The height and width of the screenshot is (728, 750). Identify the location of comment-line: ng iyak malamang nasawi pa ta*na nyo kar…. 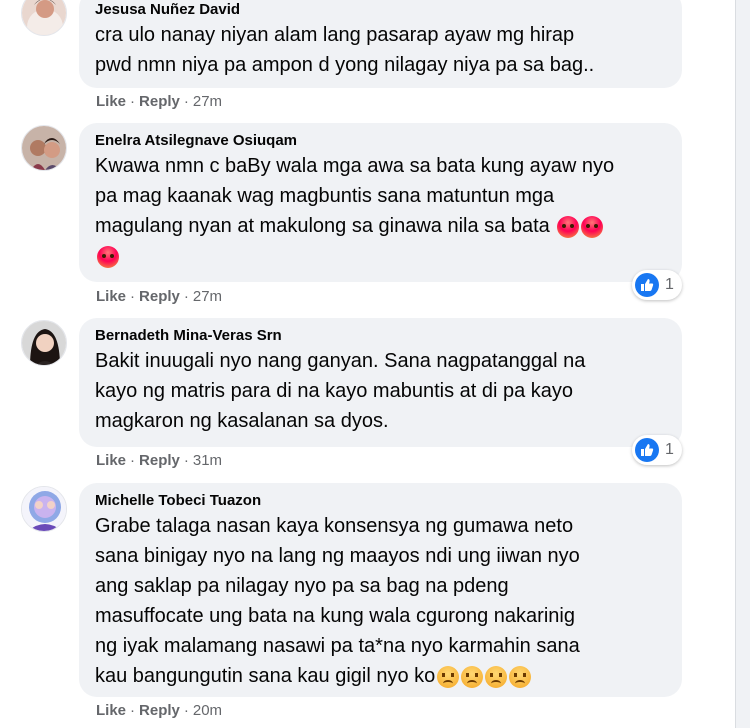
(337, 646).